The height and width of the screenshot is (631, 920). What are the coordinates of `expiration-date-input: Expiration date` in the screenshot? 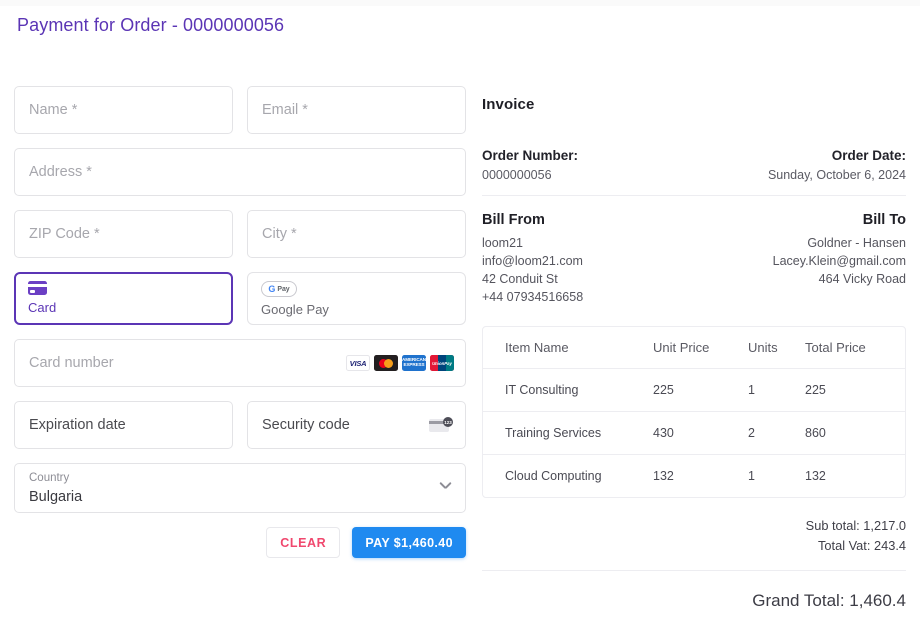 It's located at (123, 425).